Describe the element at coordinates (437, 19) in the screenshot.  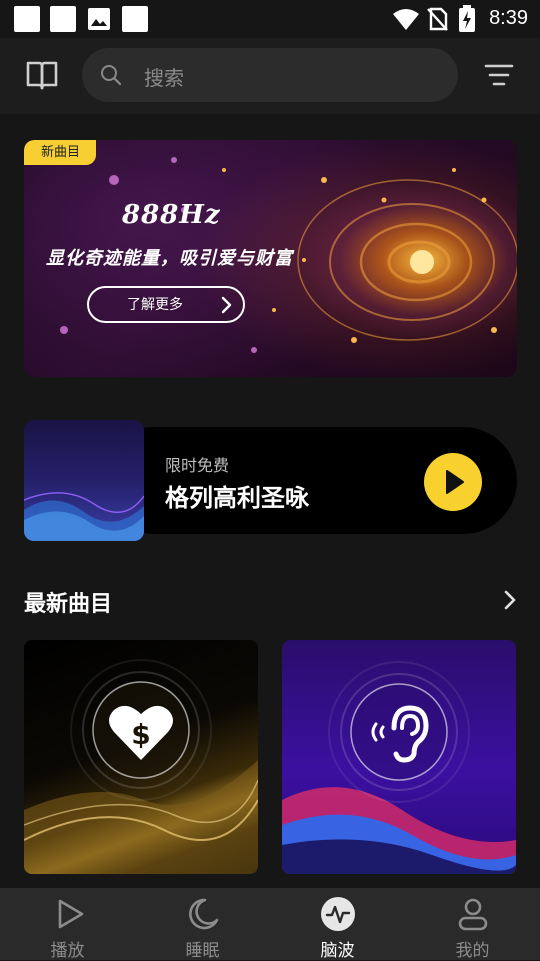
I see `no-sim-icon` at that location.